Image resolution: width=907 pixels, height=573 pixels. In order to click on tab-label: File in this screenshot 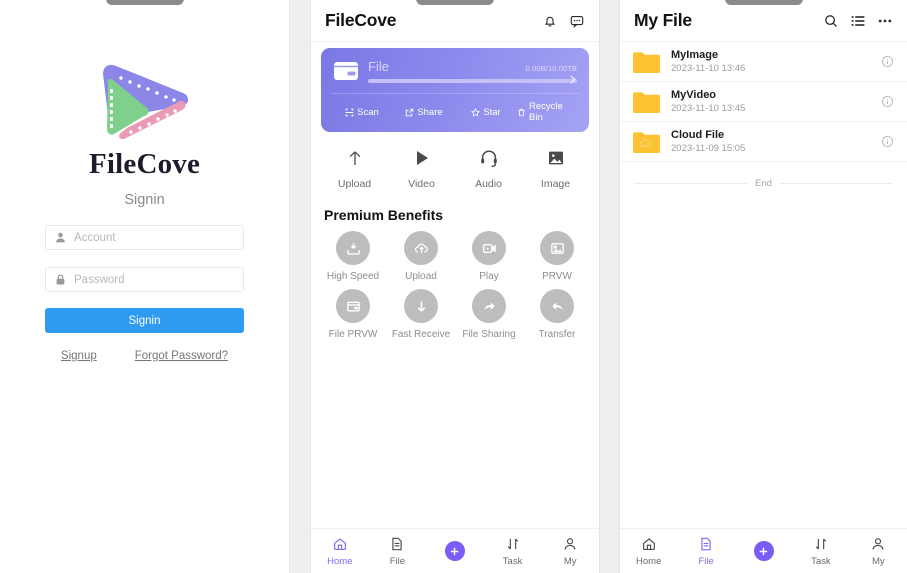, I will do `click(397, 561)`.